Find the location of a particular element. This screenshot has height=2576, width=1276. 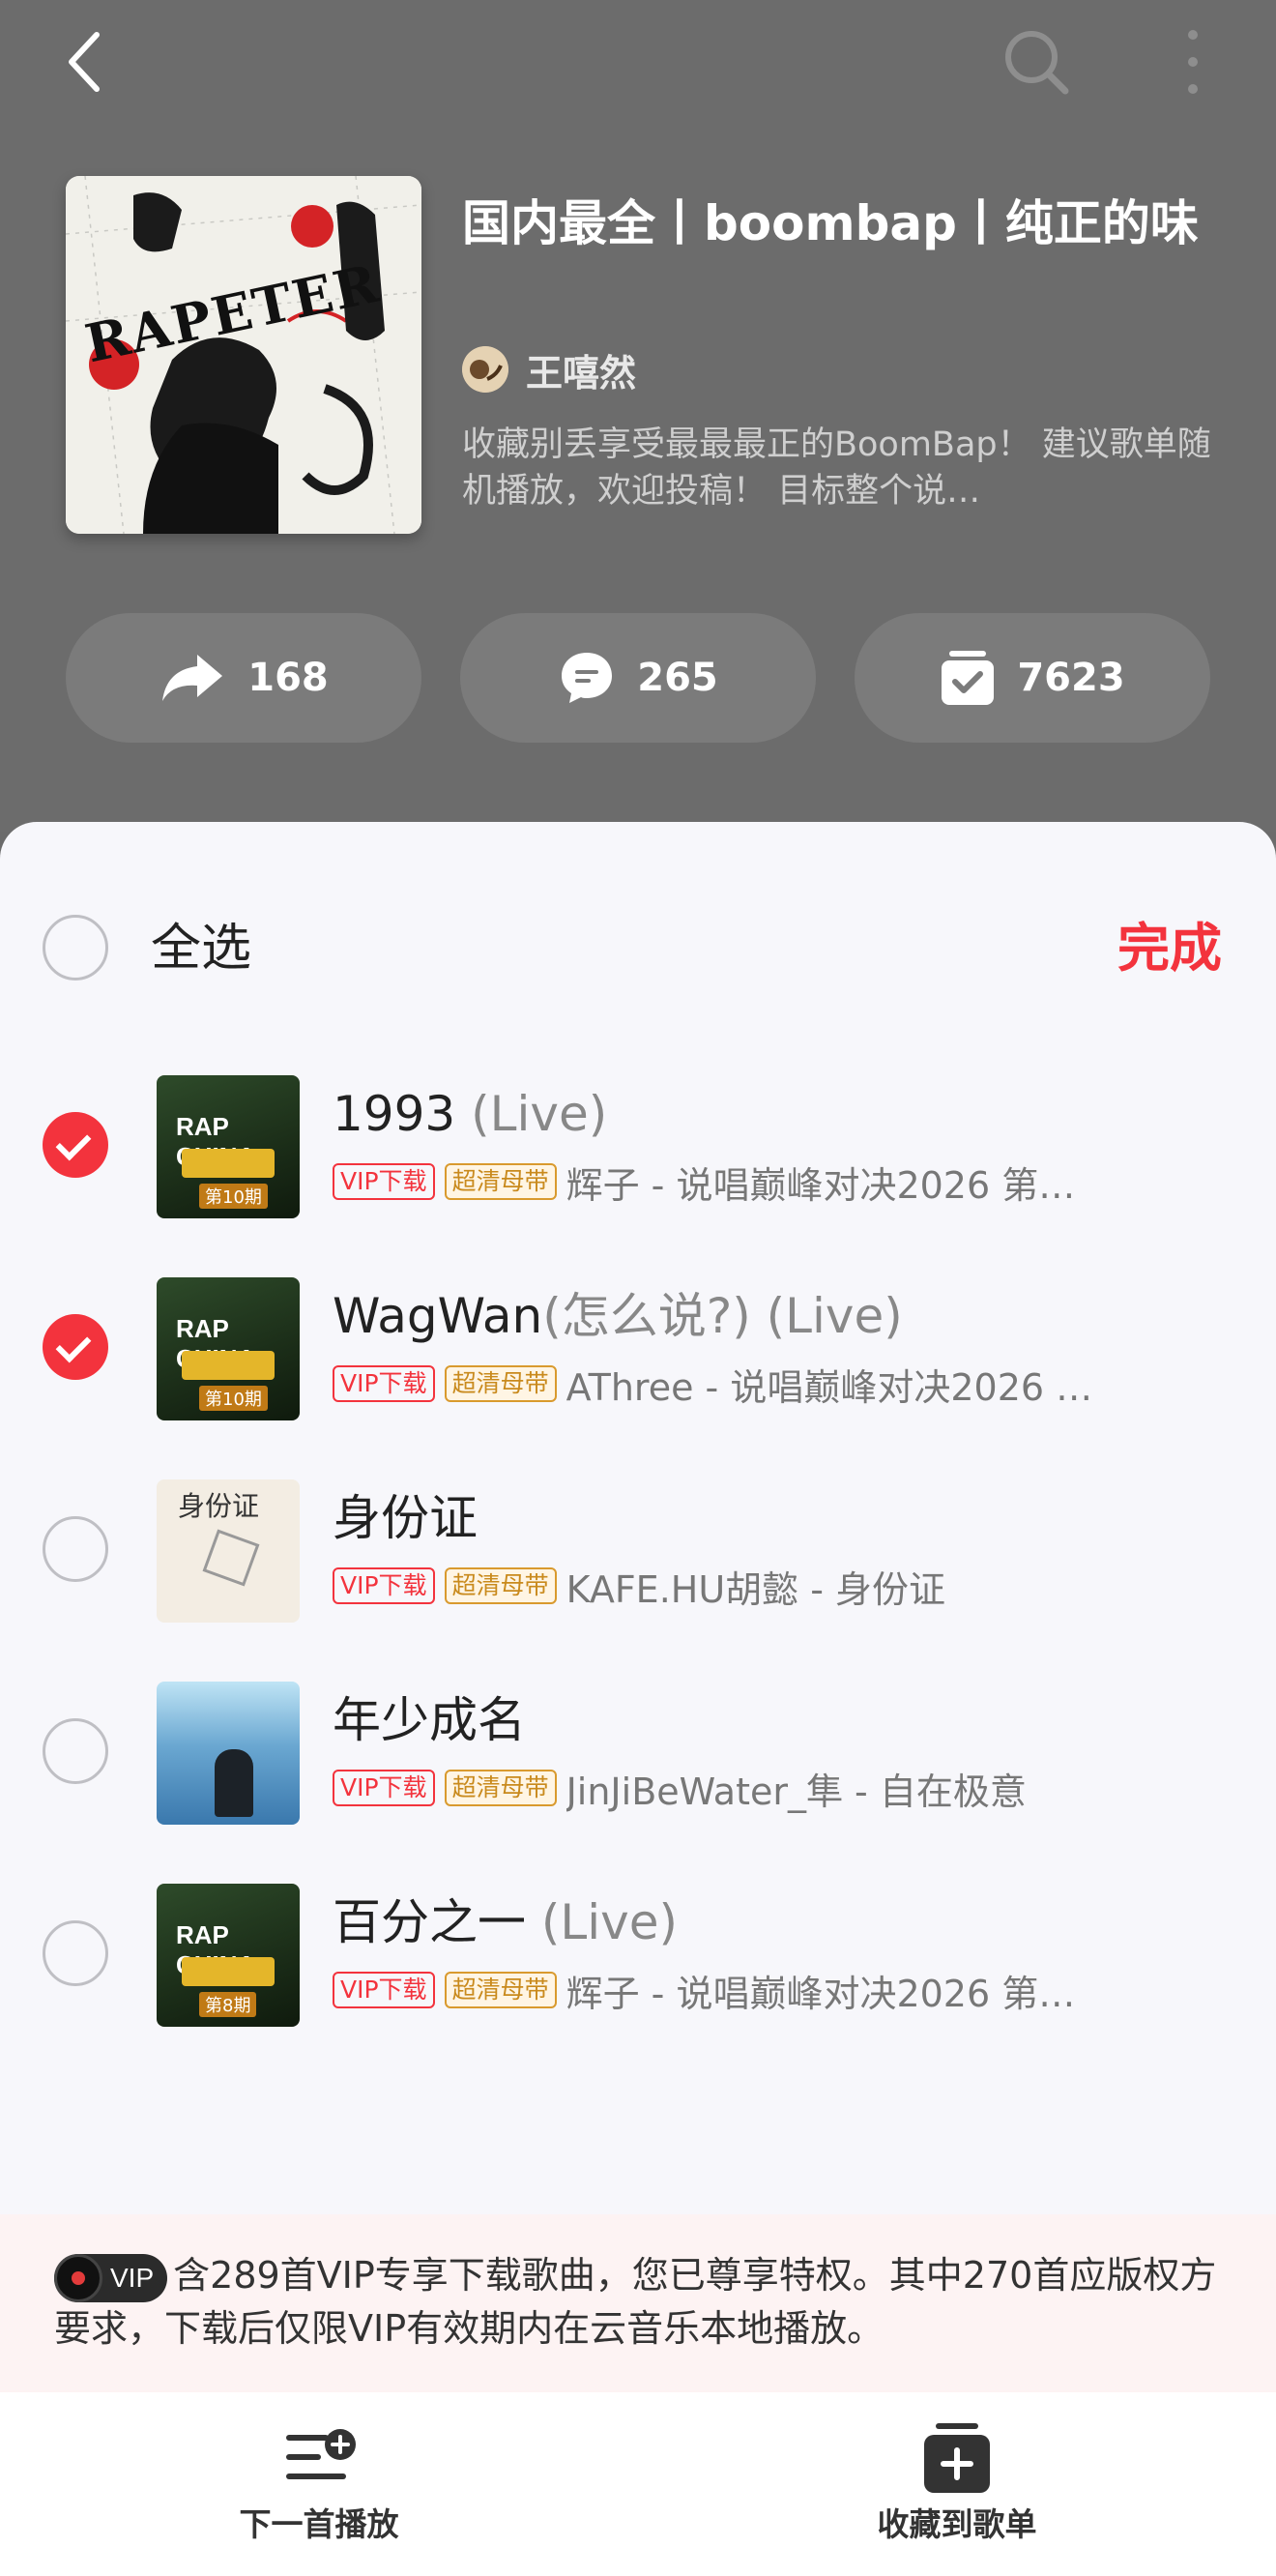

album-art: 身份证 is located at coordinates (229, 1551).